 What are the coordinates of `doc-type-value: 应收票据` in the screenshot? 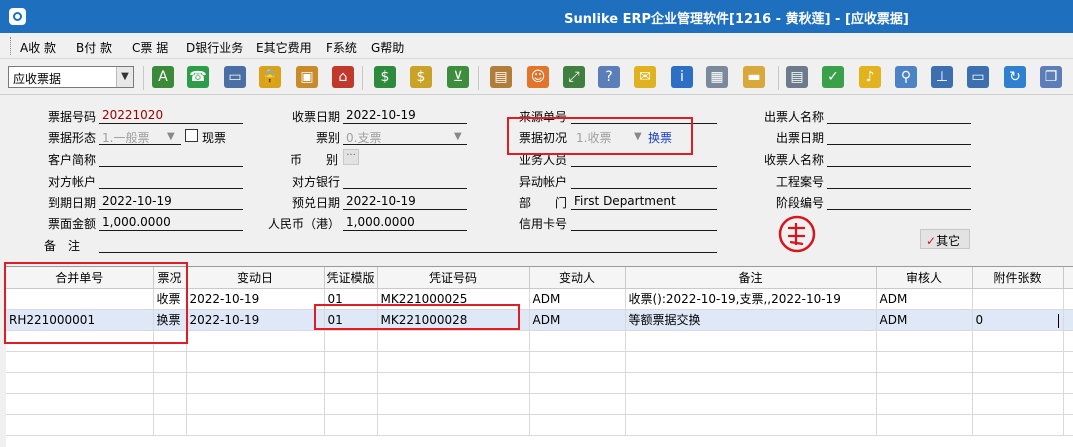 It's located at (37, 79).